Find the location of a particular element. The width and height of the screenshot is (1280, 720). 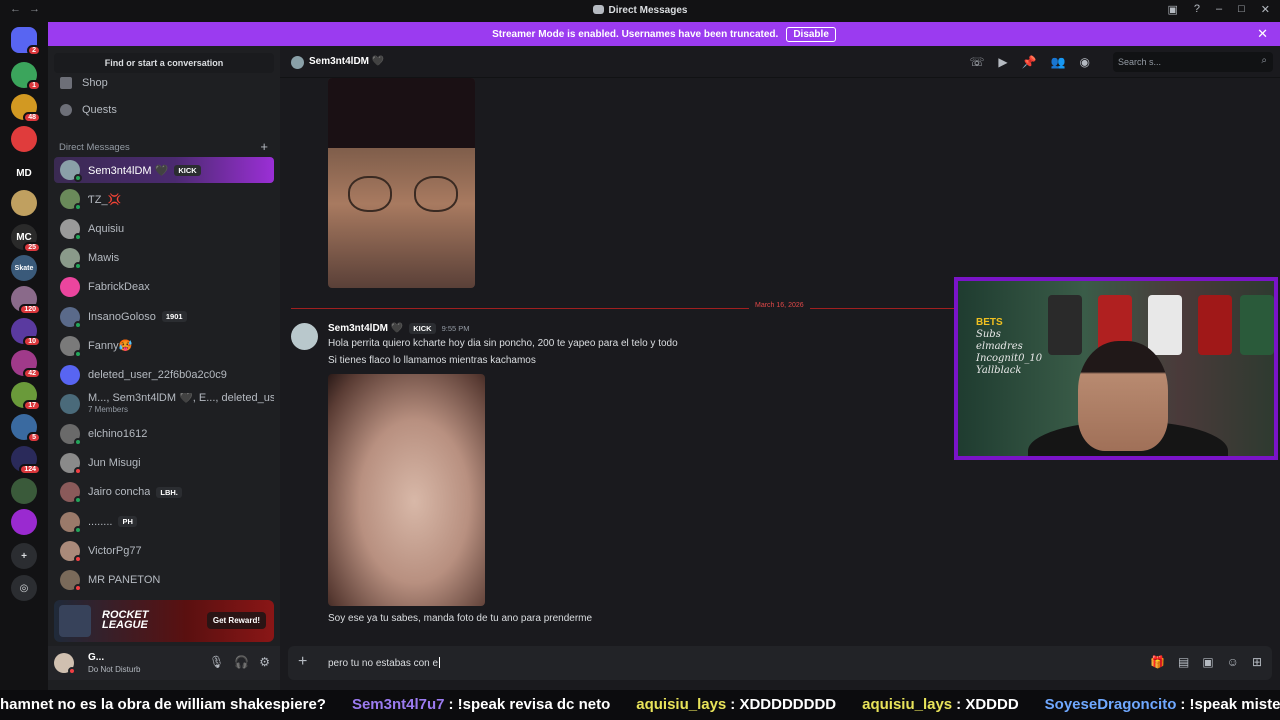

server-icon: 120 is located at coordinates (26, 300).